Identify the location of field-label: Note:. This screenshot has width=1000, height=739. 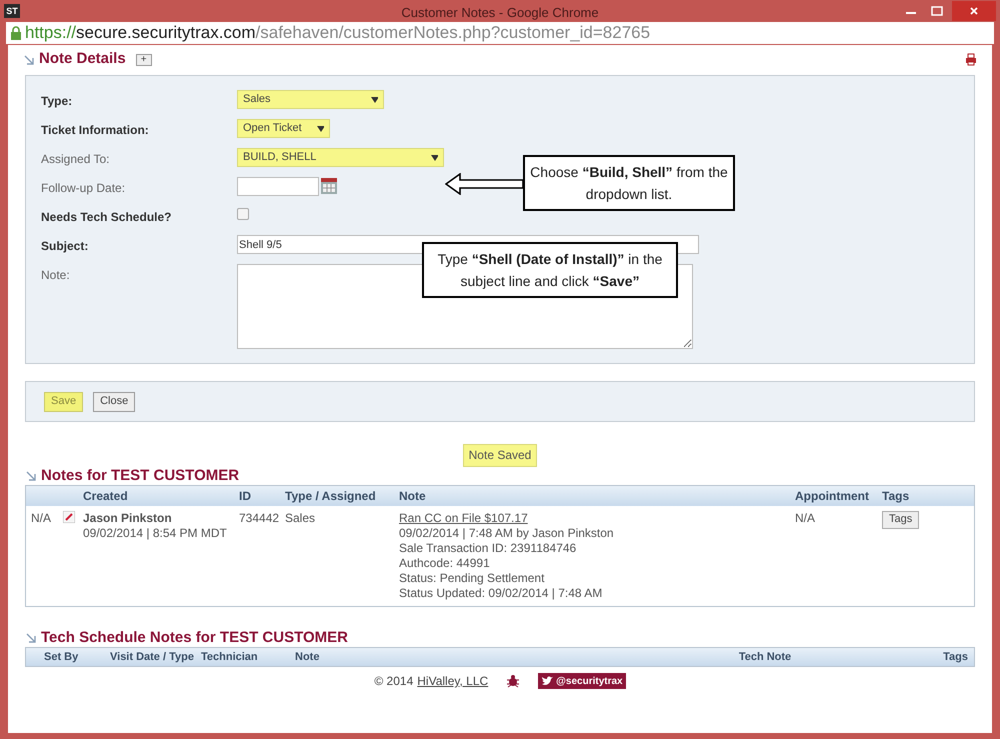
(56, 275).